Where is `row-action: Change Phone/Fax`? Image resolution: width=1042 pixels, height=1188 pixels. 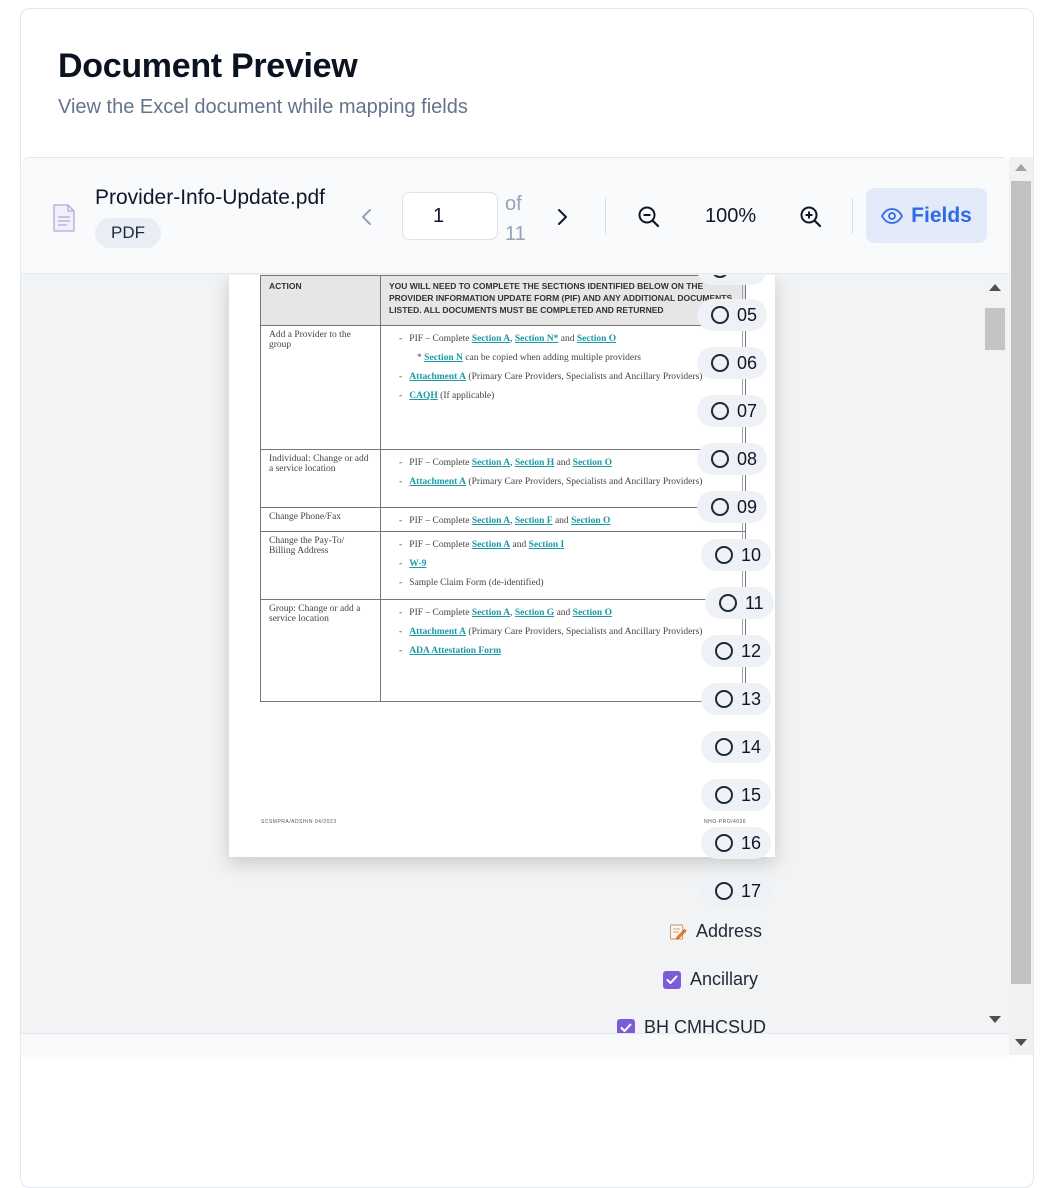
row-action: Change Phone/Fax is located at coordinates (320, 519).